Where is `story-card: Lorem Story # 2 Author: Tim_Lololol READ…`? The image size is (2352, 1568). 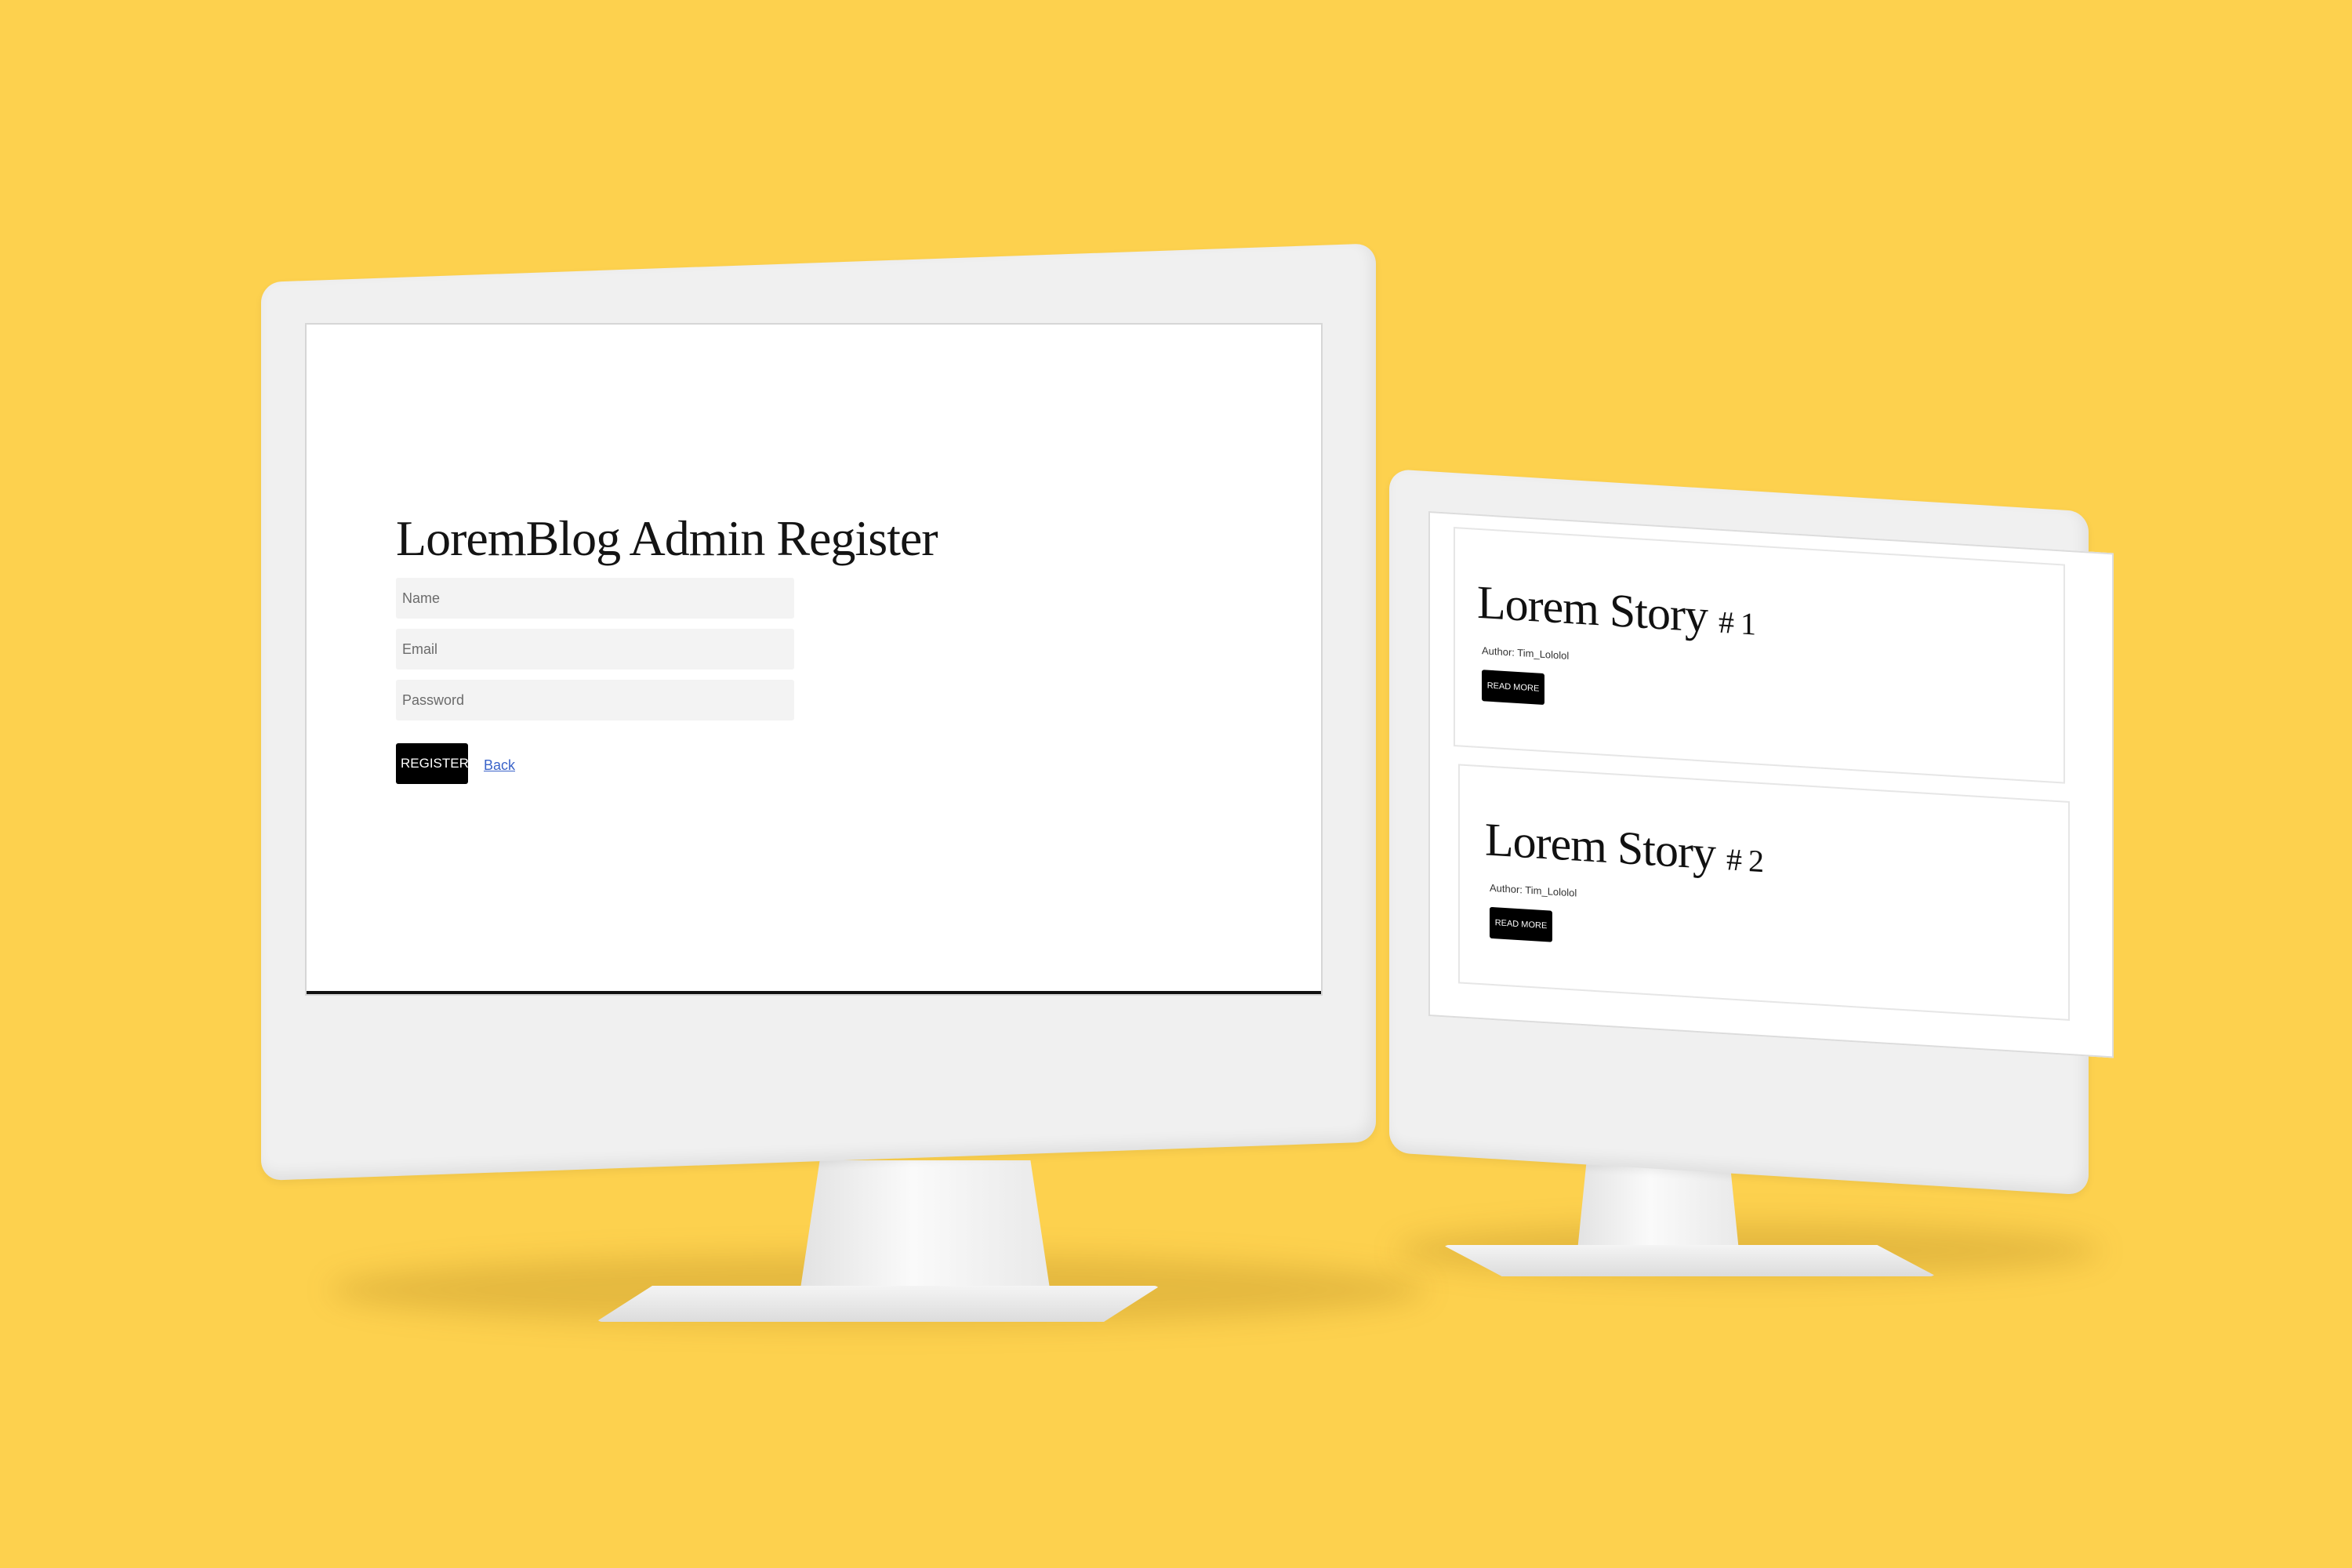 story-card: Lorem Story # 2 Author: Tim_Lololol READ… is located at coordinates (1764, 893).